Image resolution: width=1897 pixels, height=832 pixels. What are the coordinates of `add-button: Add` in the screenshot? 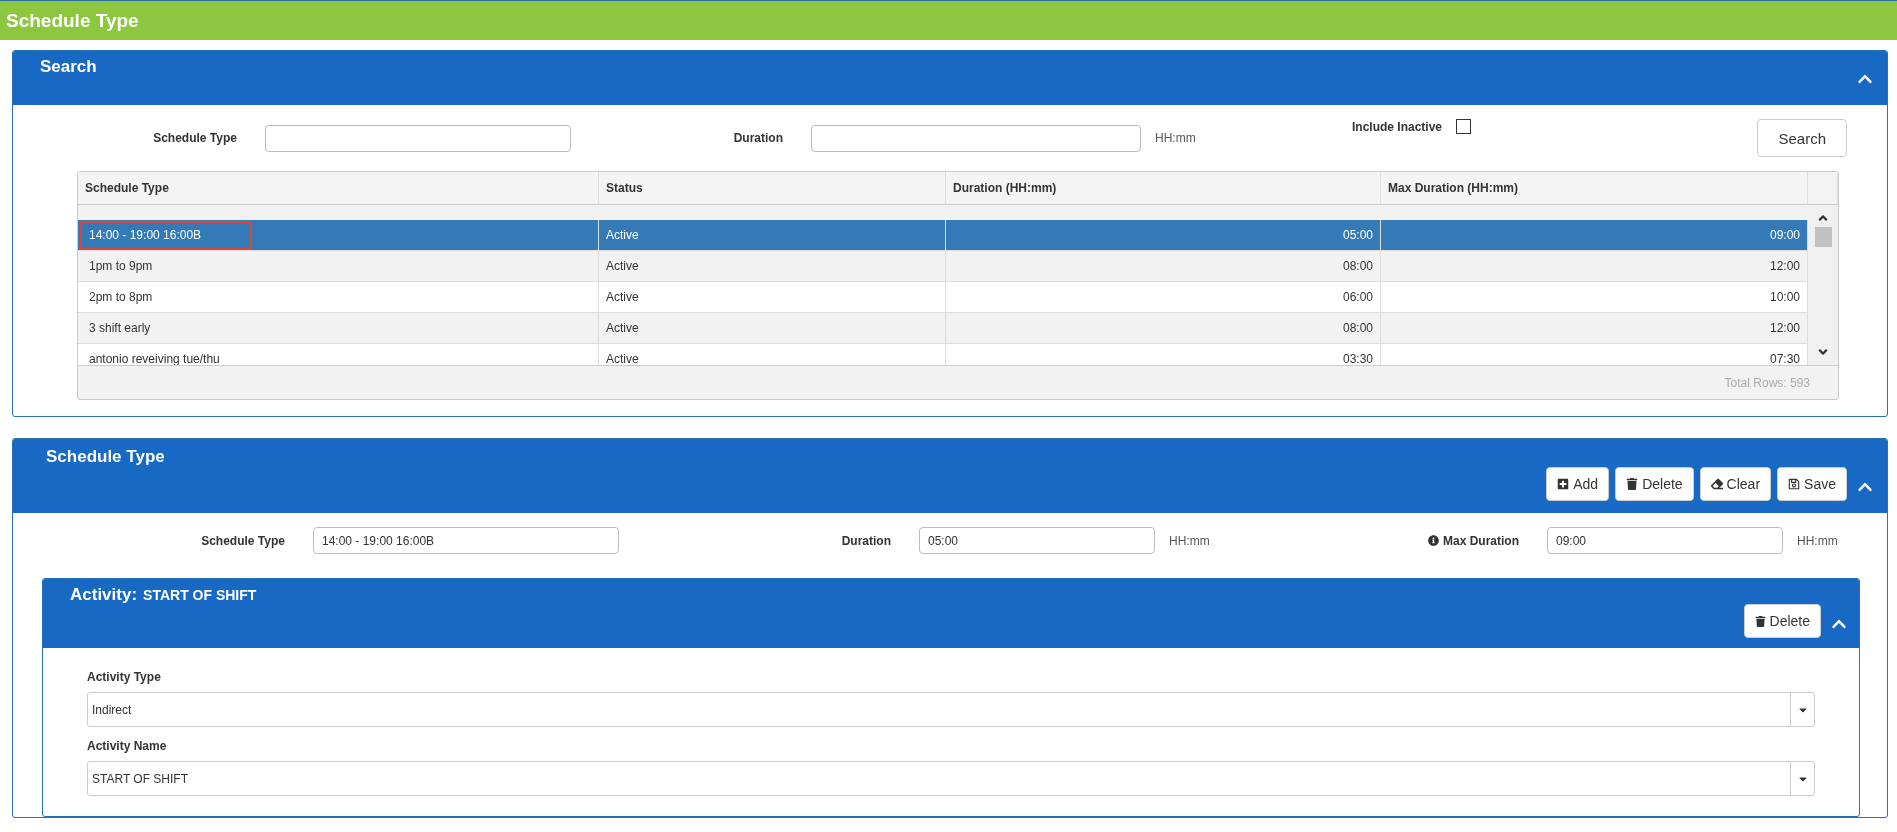 It's located at (1578, 484).